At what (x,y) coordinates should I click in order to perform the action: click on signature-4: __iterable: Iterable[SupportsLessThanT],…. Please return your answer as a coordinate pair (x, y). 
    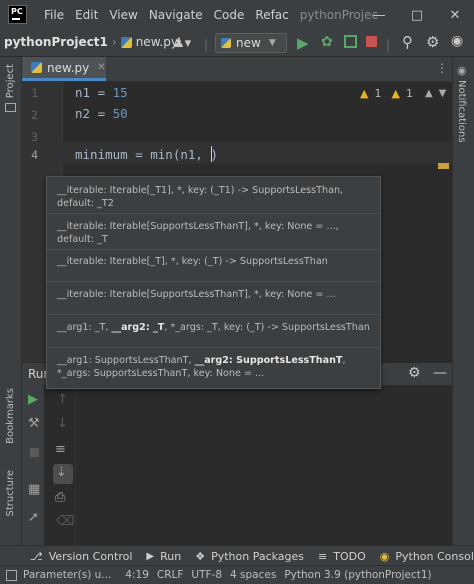
    Looking at the image, I should click on (216, 294).